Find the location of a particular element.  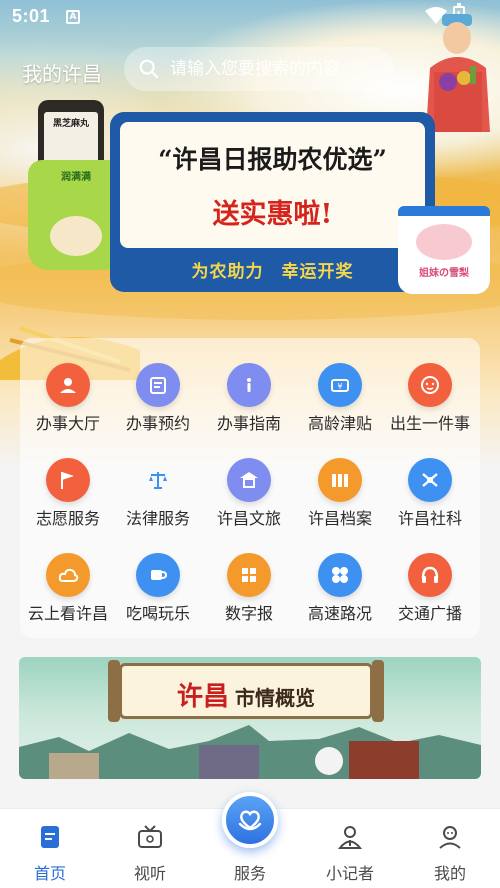

service-item: 志愿服务 is located at coordinates (68, 480).